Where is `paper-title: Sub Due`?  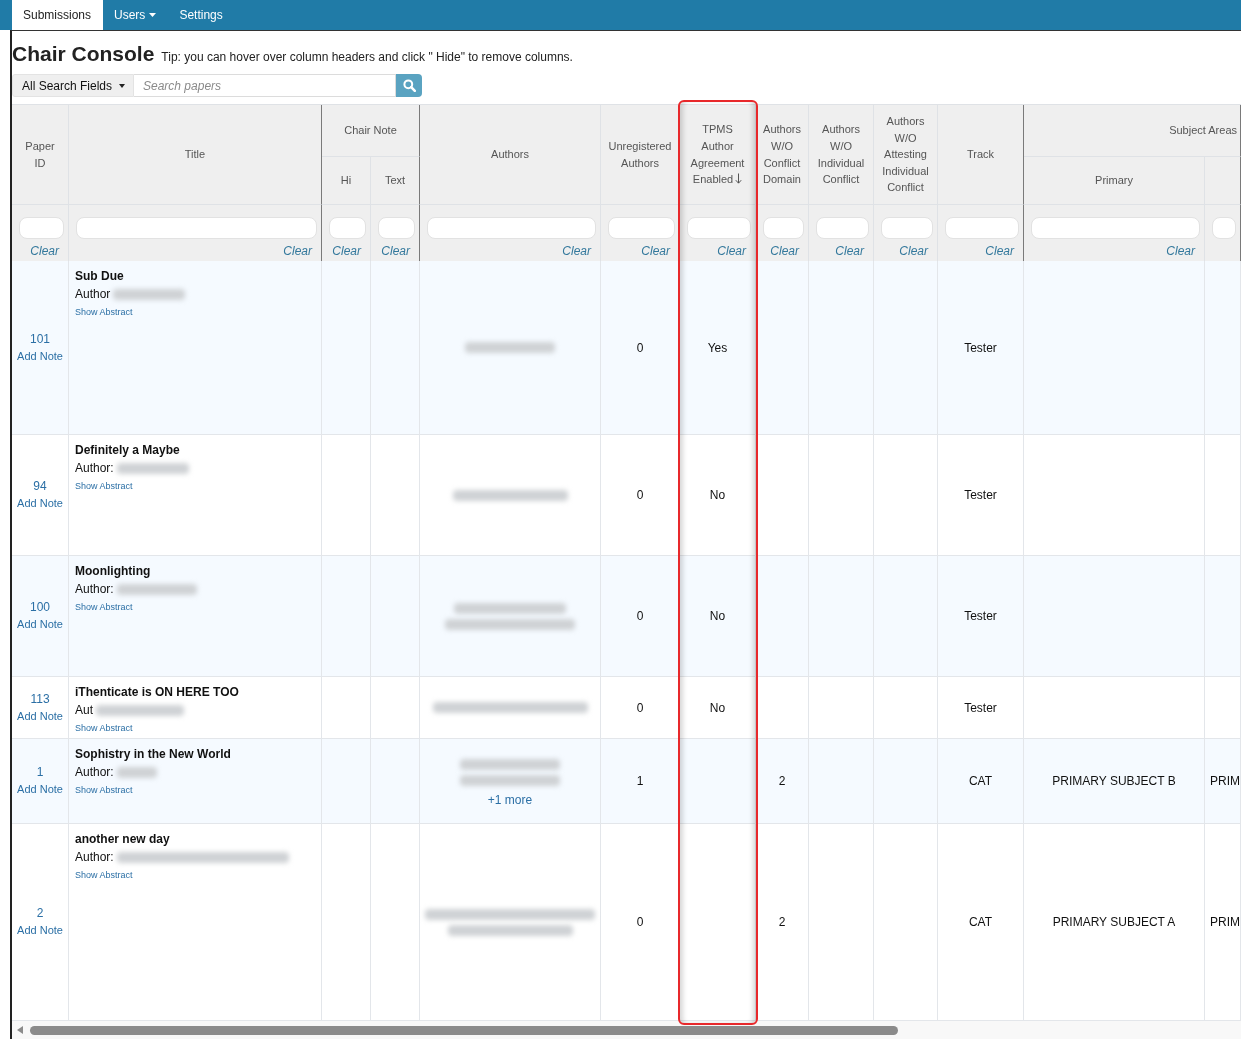 paper-title: Sub Due is located at coordinates (100, 276).